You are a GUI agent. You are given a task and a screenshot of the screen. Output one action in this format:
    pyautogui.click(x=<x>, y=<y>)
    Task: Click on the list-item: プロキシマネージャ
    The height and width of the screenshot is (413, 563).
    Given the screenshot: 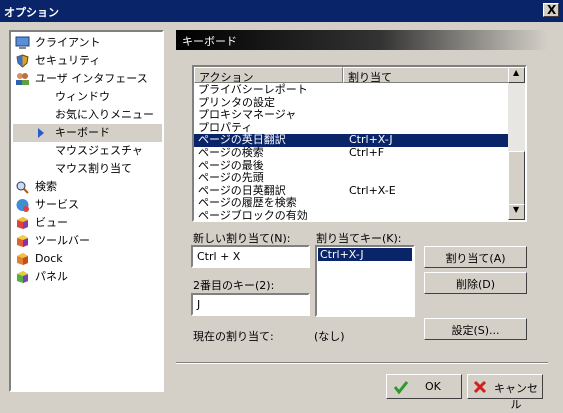 What is the action you would take?
    pyautogui.click(x=352, y=115)
    